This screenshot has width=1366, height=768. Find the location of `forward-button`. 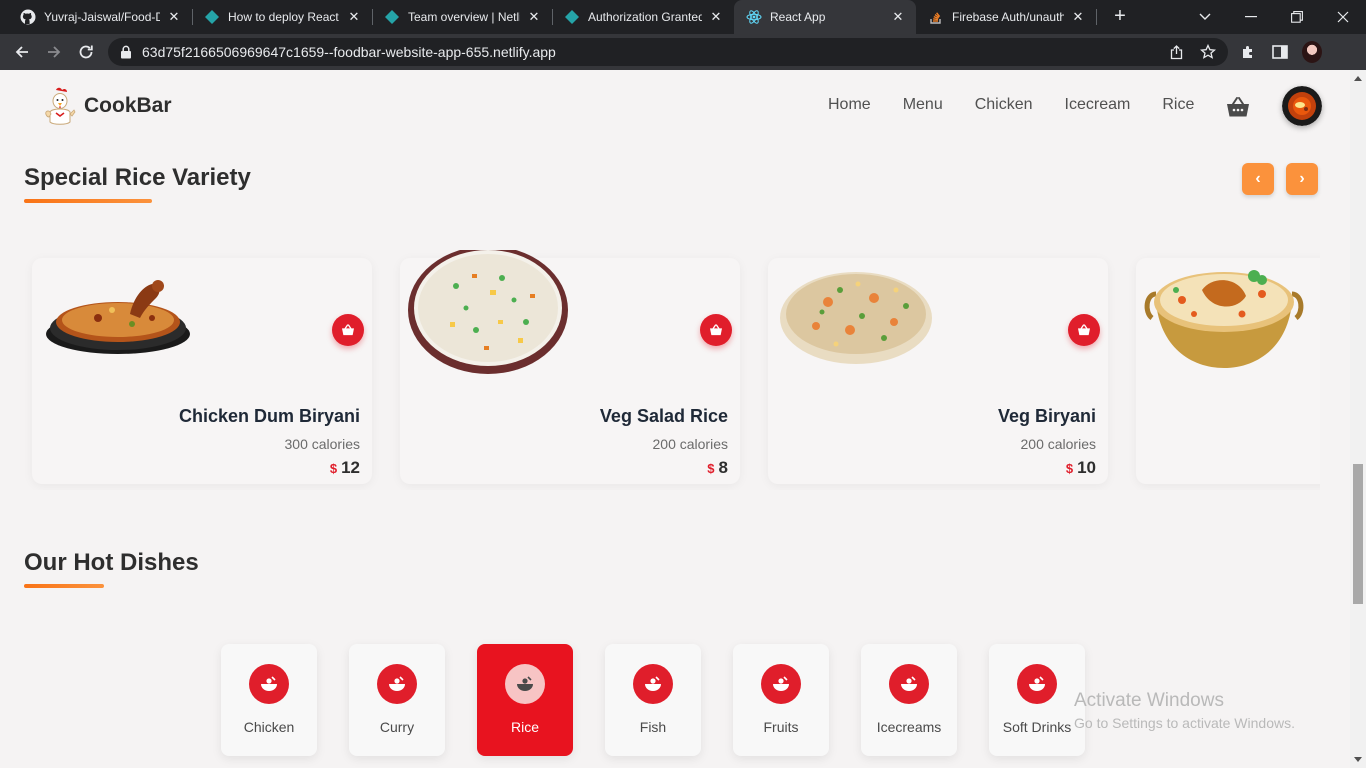

forward-button is located at coordinates (54, 52).